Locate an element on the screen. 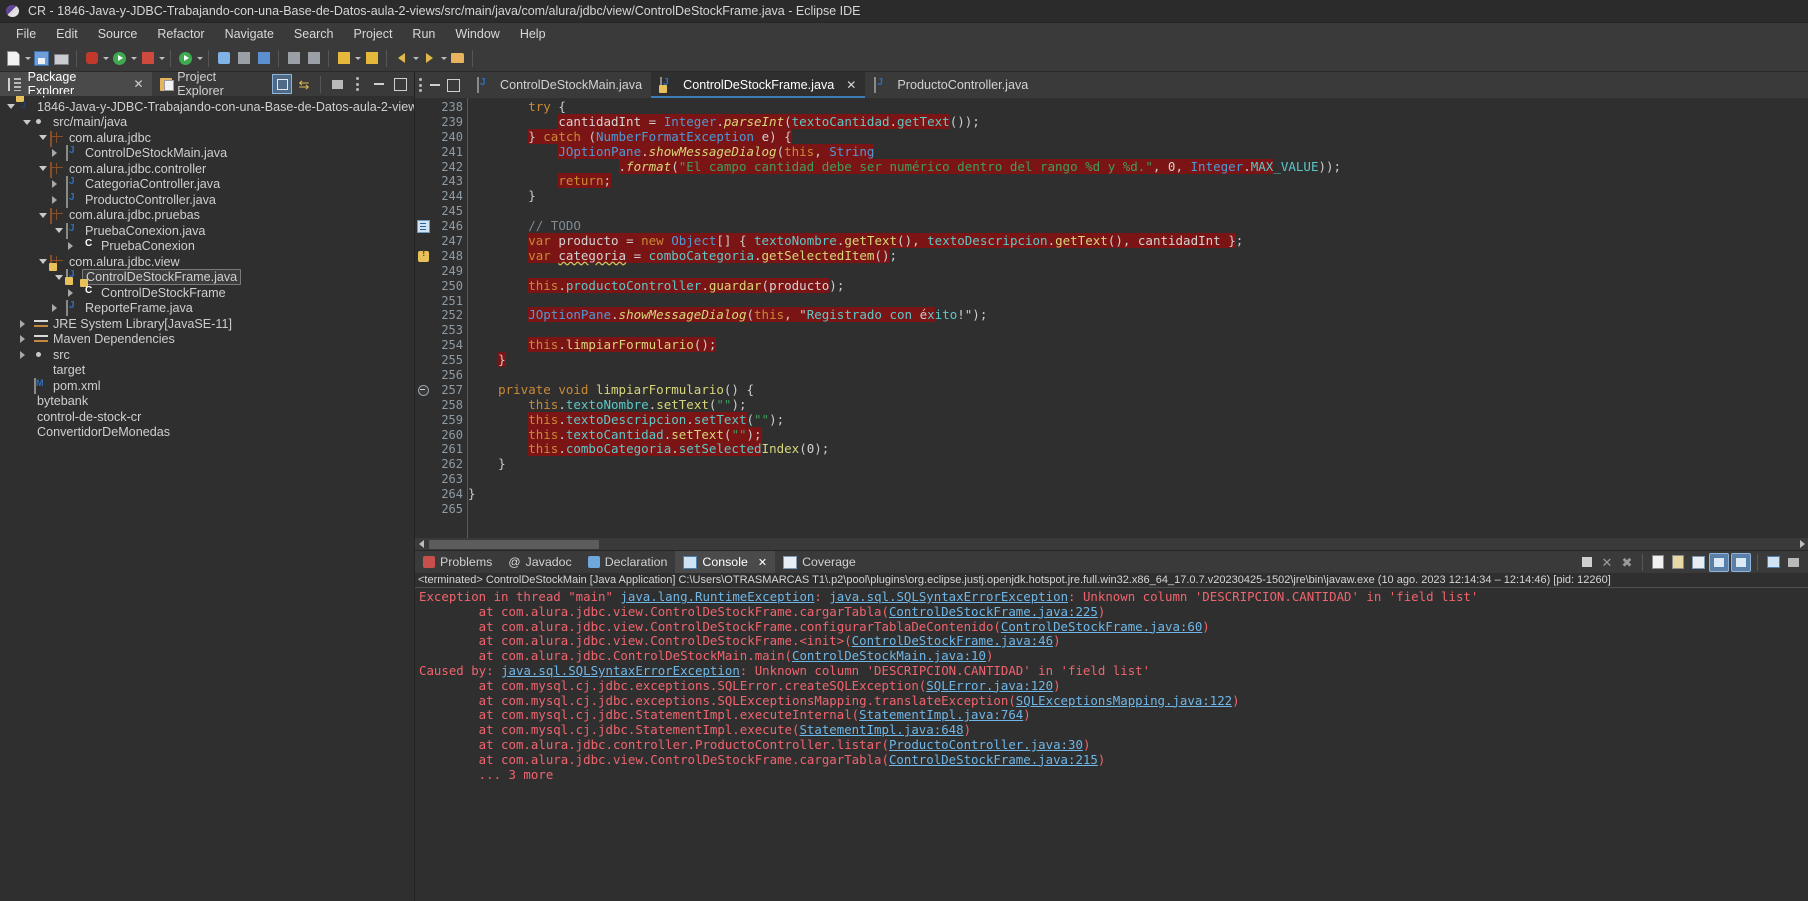 This screenshot has height=901, width=1808. view-menu-icon is located at coordinates (337, 84).